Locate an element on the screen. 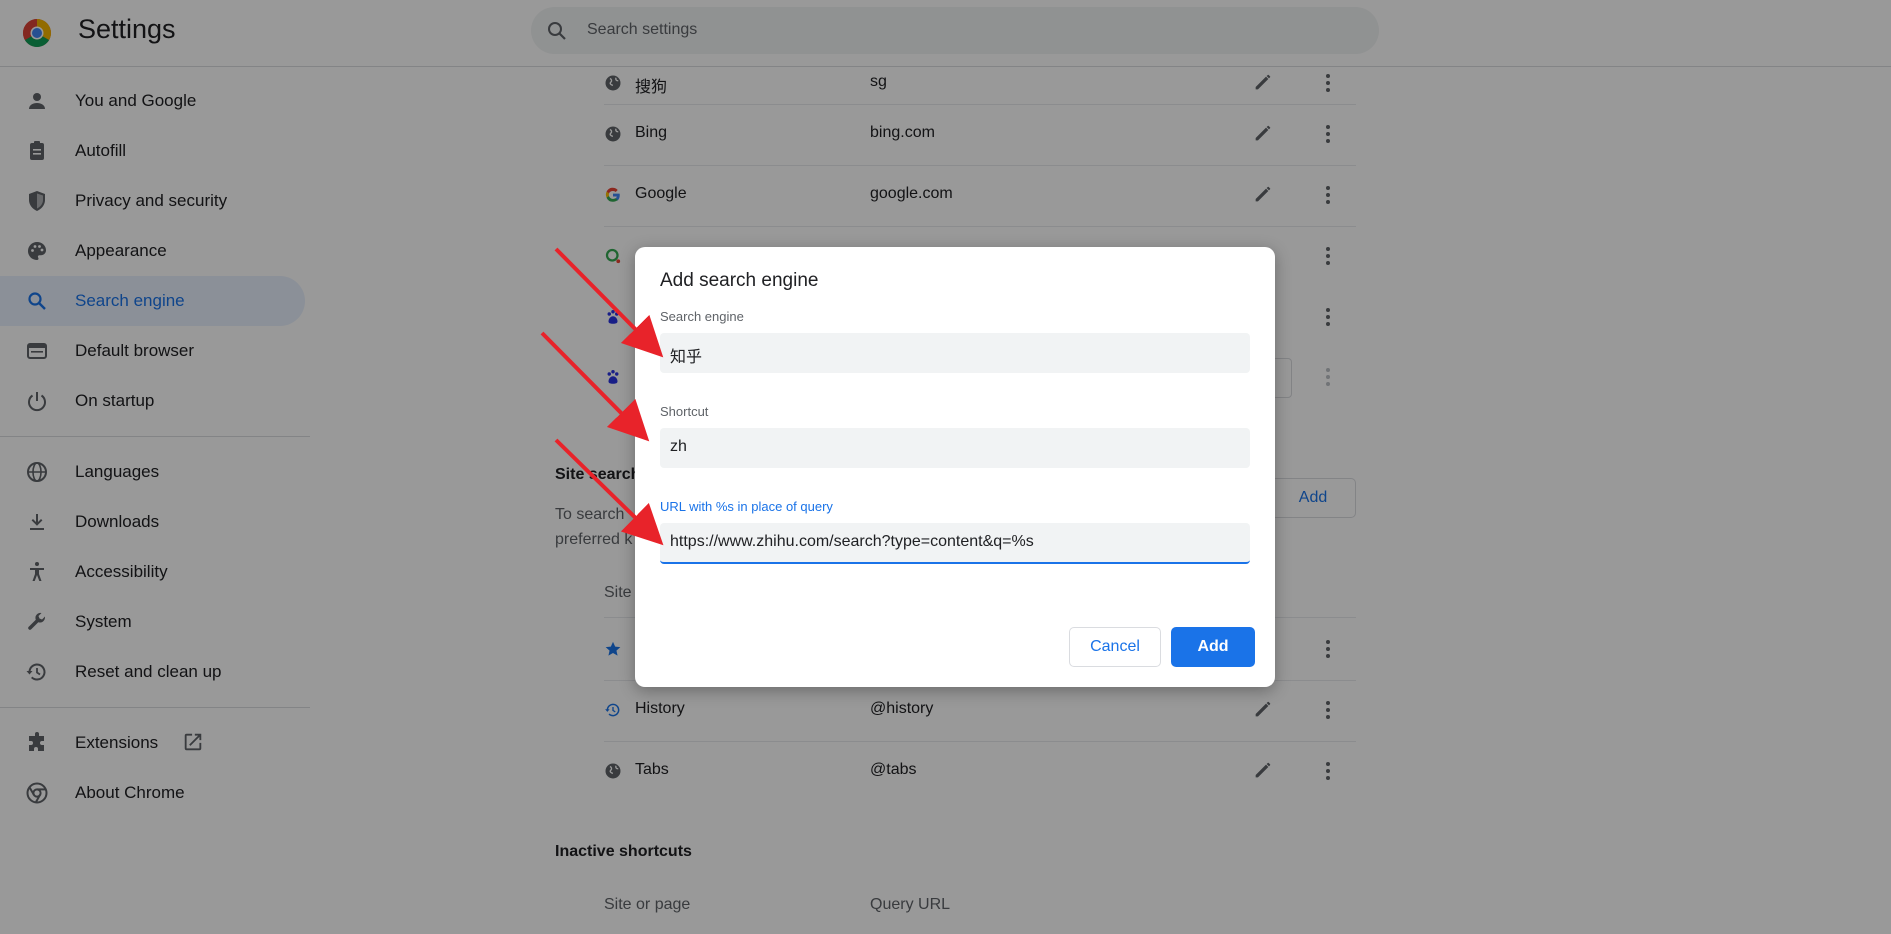  url-label: URL with %s in place of query is located at coordinates (746, 506).